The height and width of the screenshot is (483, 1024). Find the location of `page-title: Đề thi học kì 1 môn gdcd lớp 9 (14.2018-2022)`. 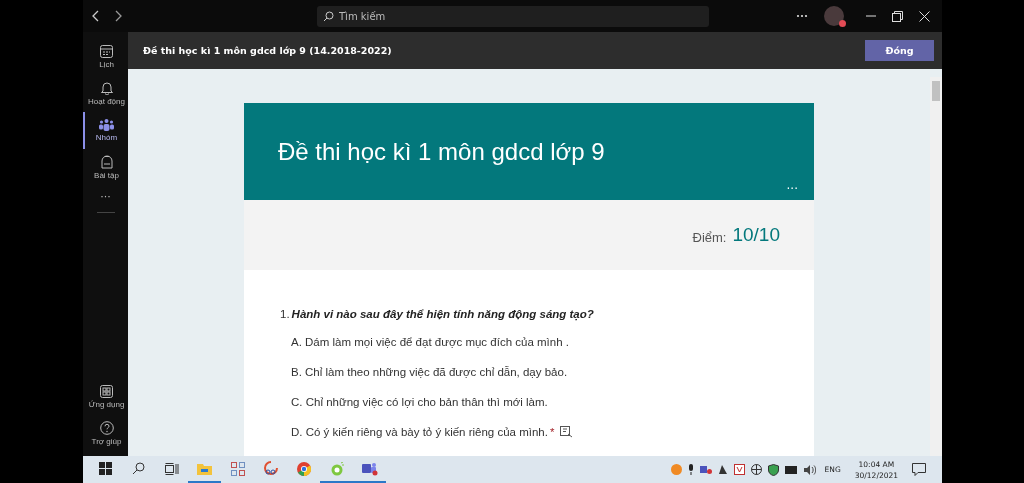

page-title: Đề thi học kì 1 môn gdcd lớp 9 (14.2018-2022) is located at coordinates (267, 50).